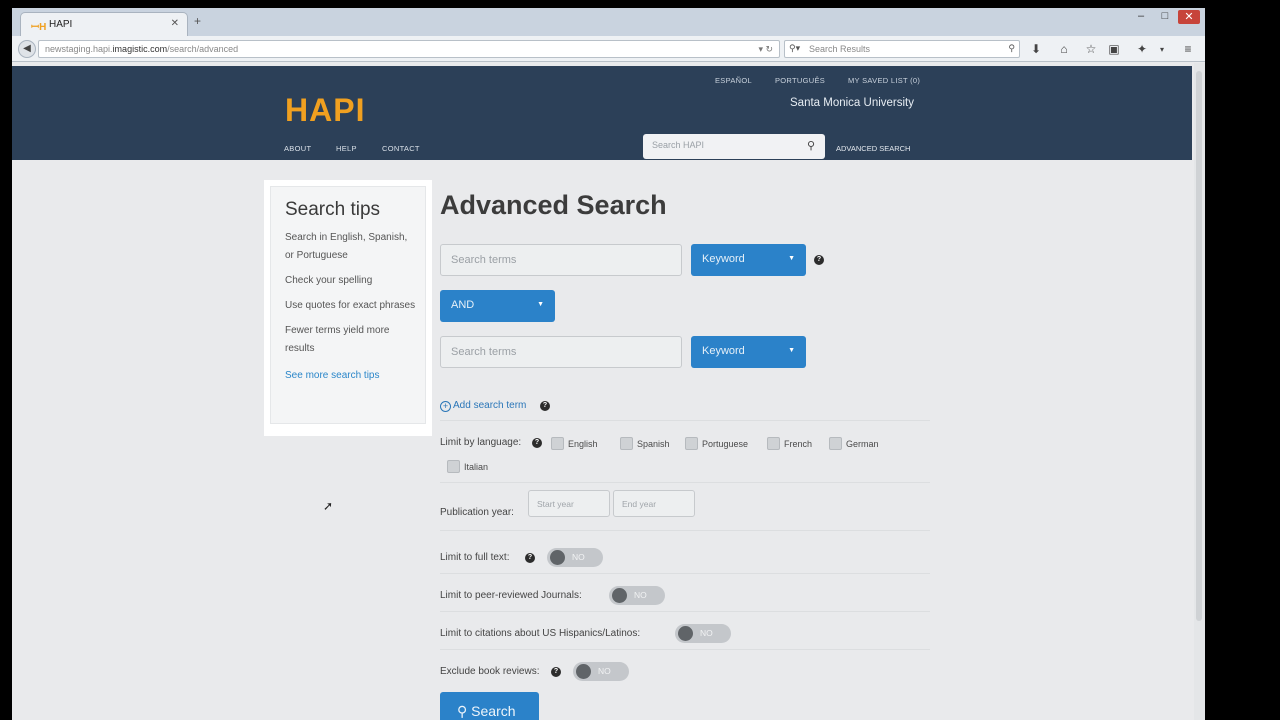 The width and height of the screenshot is (1280, 720). What do you see at coordinates (328, 506) in the screenshot?
I see `mouse-cursor-icon: ➚` at bounding box center [328, 506].